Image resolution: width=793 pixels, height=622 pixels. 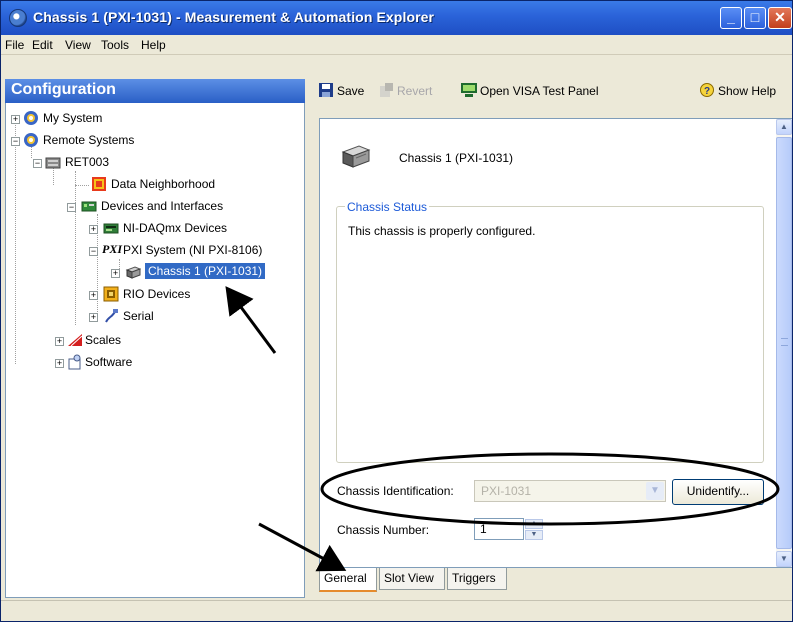 I want to click on tree-item-label: Devices and Interfaces, so click(x=162, y=206).